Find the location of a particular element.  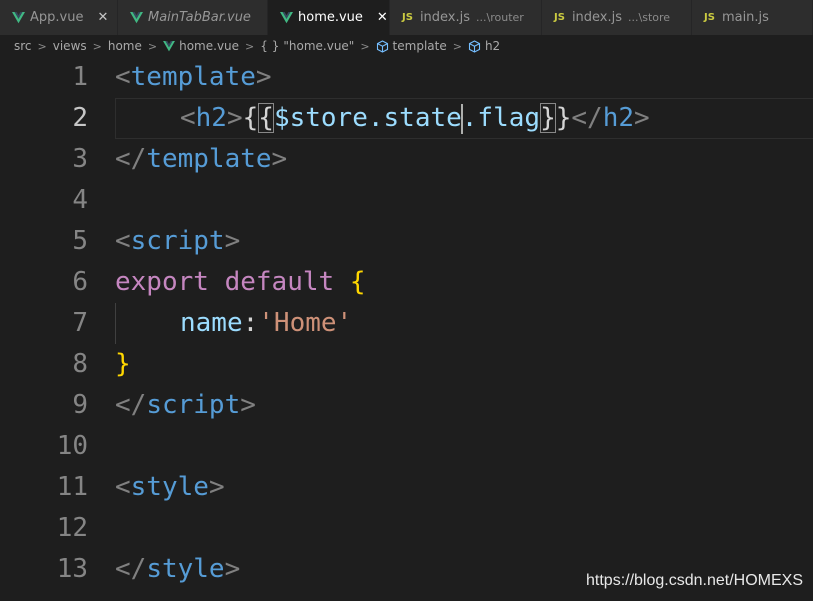

brace: { is located at coordinates (357, 282).